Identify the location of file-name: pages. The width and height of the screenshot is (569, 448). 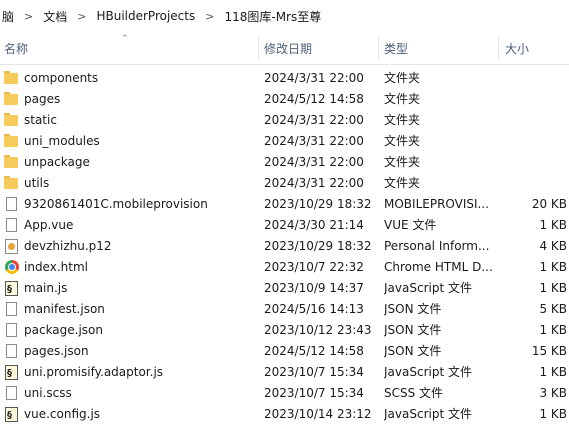
(42, 99).